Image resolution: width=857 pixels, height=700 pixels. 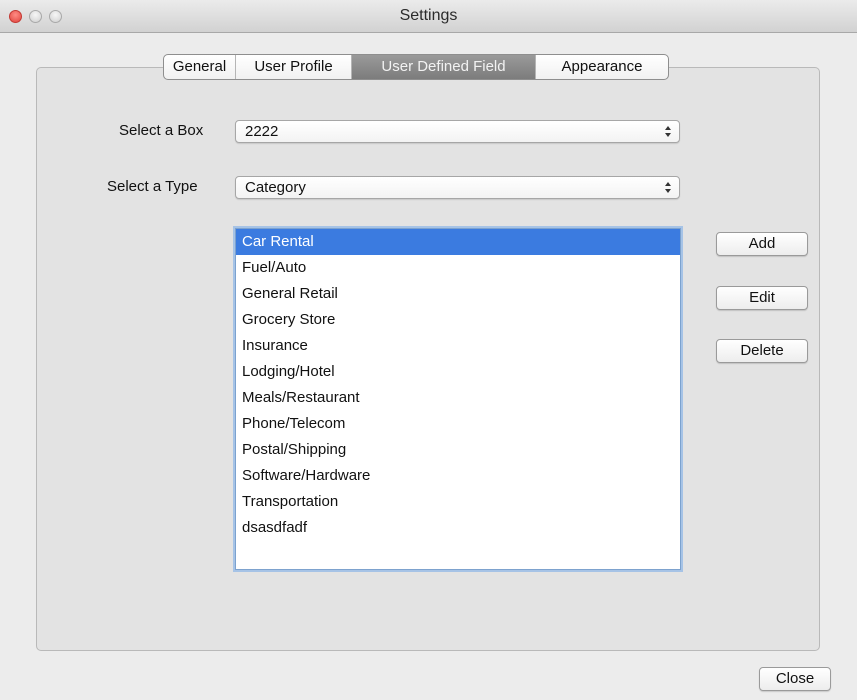 What do you see at coordinates (762, 298) in the screenshot?
I see `edit-button: Edit` at bounding box center [762, 298].